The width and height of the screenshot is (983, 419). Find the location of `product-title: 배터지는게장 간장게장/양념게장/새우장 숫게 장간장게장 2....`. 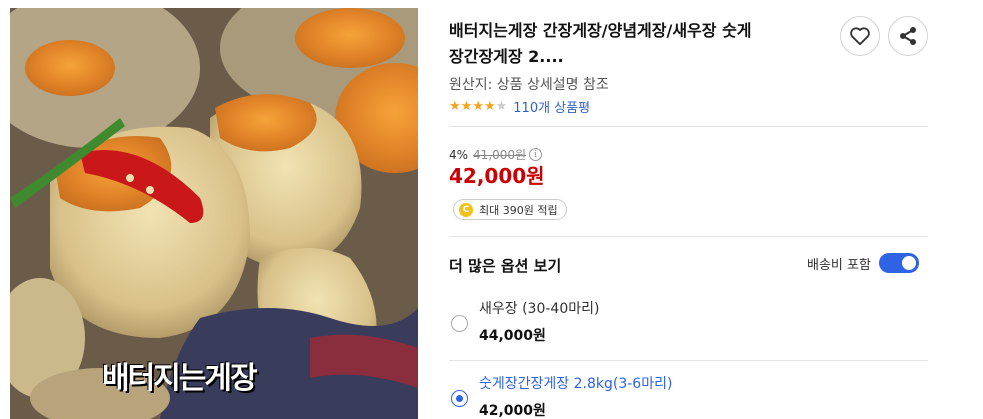

product-title: 배터지는게장 간장게장/양념게장/새우장 숫게 장간장게장 2.... is located at coordinates (639, 44).